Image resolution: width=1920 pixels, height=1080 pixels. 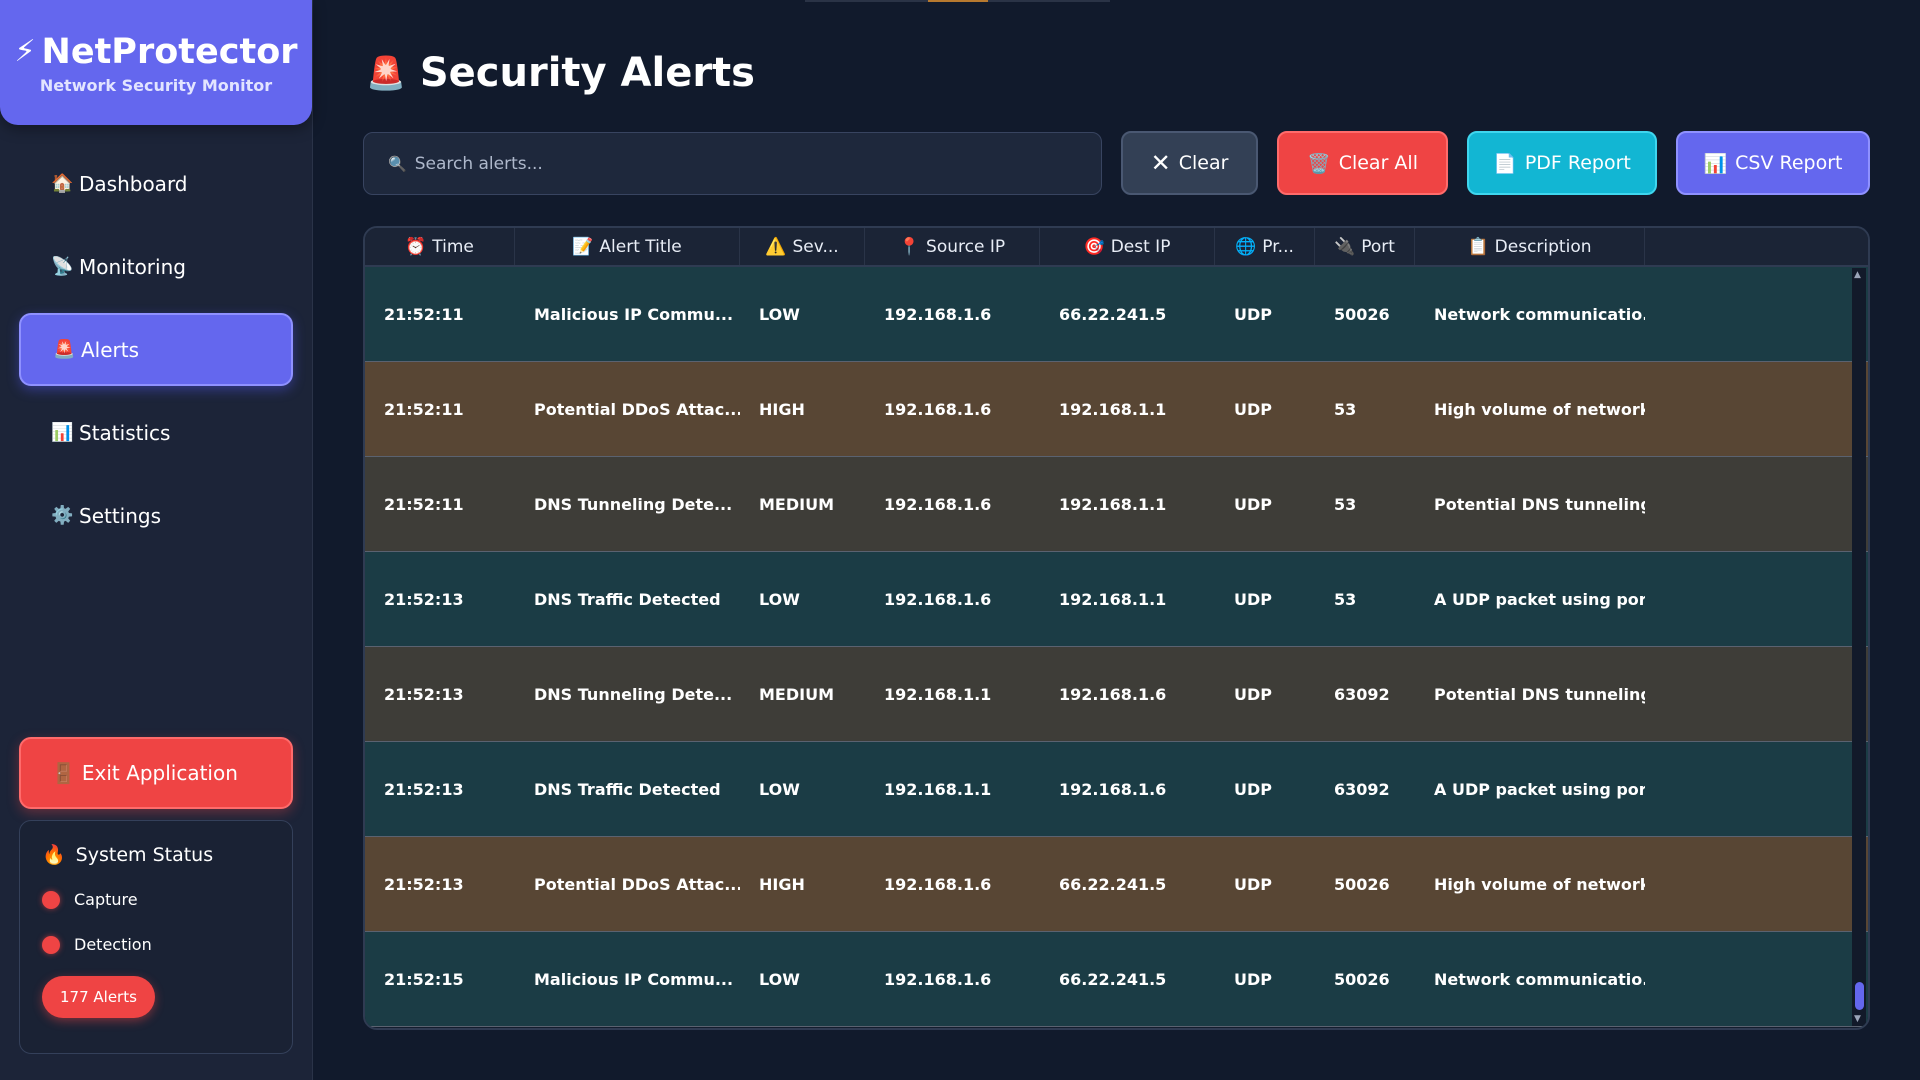 What do you see at coordinates (156, 349) in the screenshot?
I see `sidebar-item-alerts: 🚨 Alerts` at bounding box center [156, 349].